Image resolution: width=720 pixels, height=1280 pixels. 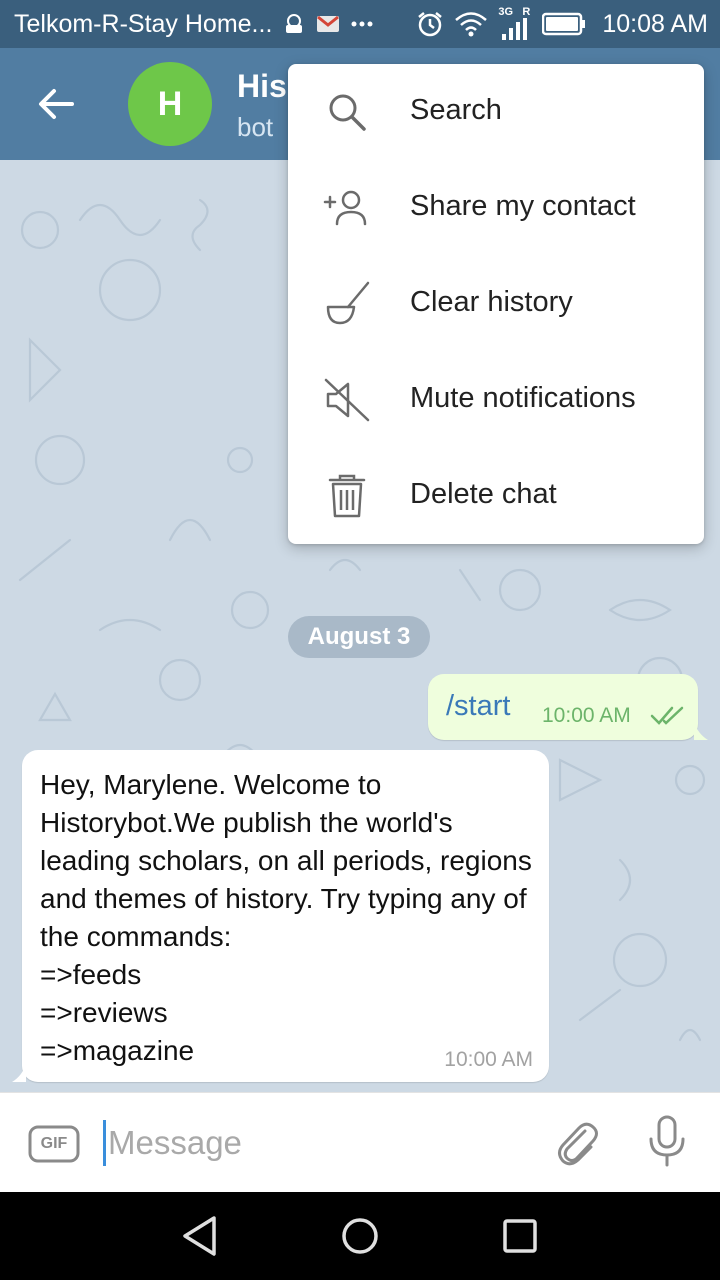 I want to click on nav-home-icon, so click(x=360, y=1236).